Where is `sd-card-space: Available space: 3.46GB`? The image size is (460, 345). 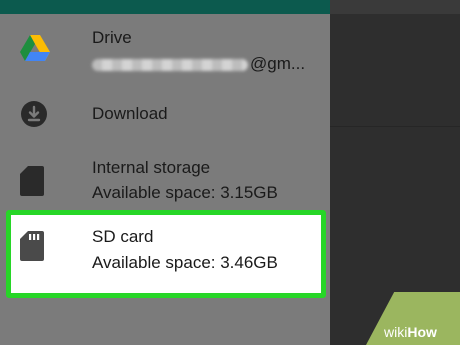 sd-card-space: Available space: 3.46GB is located at coordinates (185, 262).